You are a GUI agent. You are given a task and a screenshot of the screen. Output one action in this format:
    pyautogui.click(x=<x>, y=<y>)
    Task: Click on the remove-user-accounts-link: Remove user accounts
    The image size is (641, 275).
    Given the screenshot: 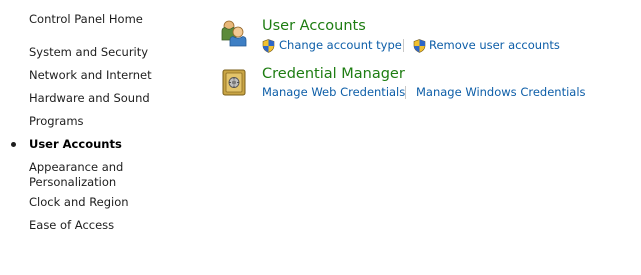 What is the action you would take?
    pyautogui.click(x=494, y=45)
    